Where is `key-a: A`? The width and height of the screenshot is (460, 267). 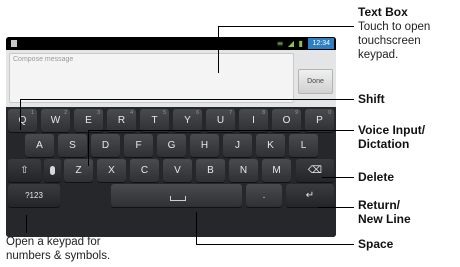
key-a: A is located at coordinates (39, 145).